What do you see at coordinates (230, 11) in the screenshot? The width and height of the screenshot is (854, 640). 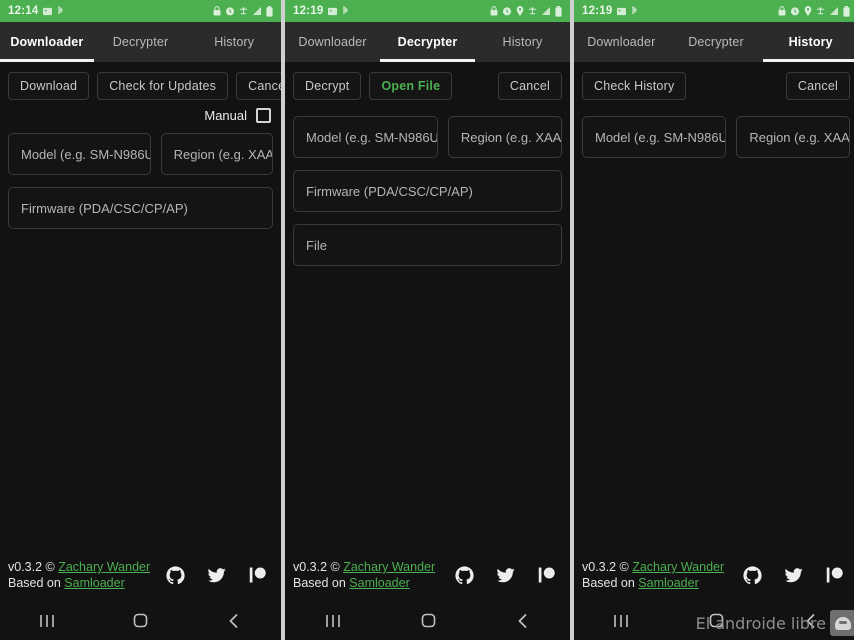 I see `alarm-icon` at bounding box center [230, 11].